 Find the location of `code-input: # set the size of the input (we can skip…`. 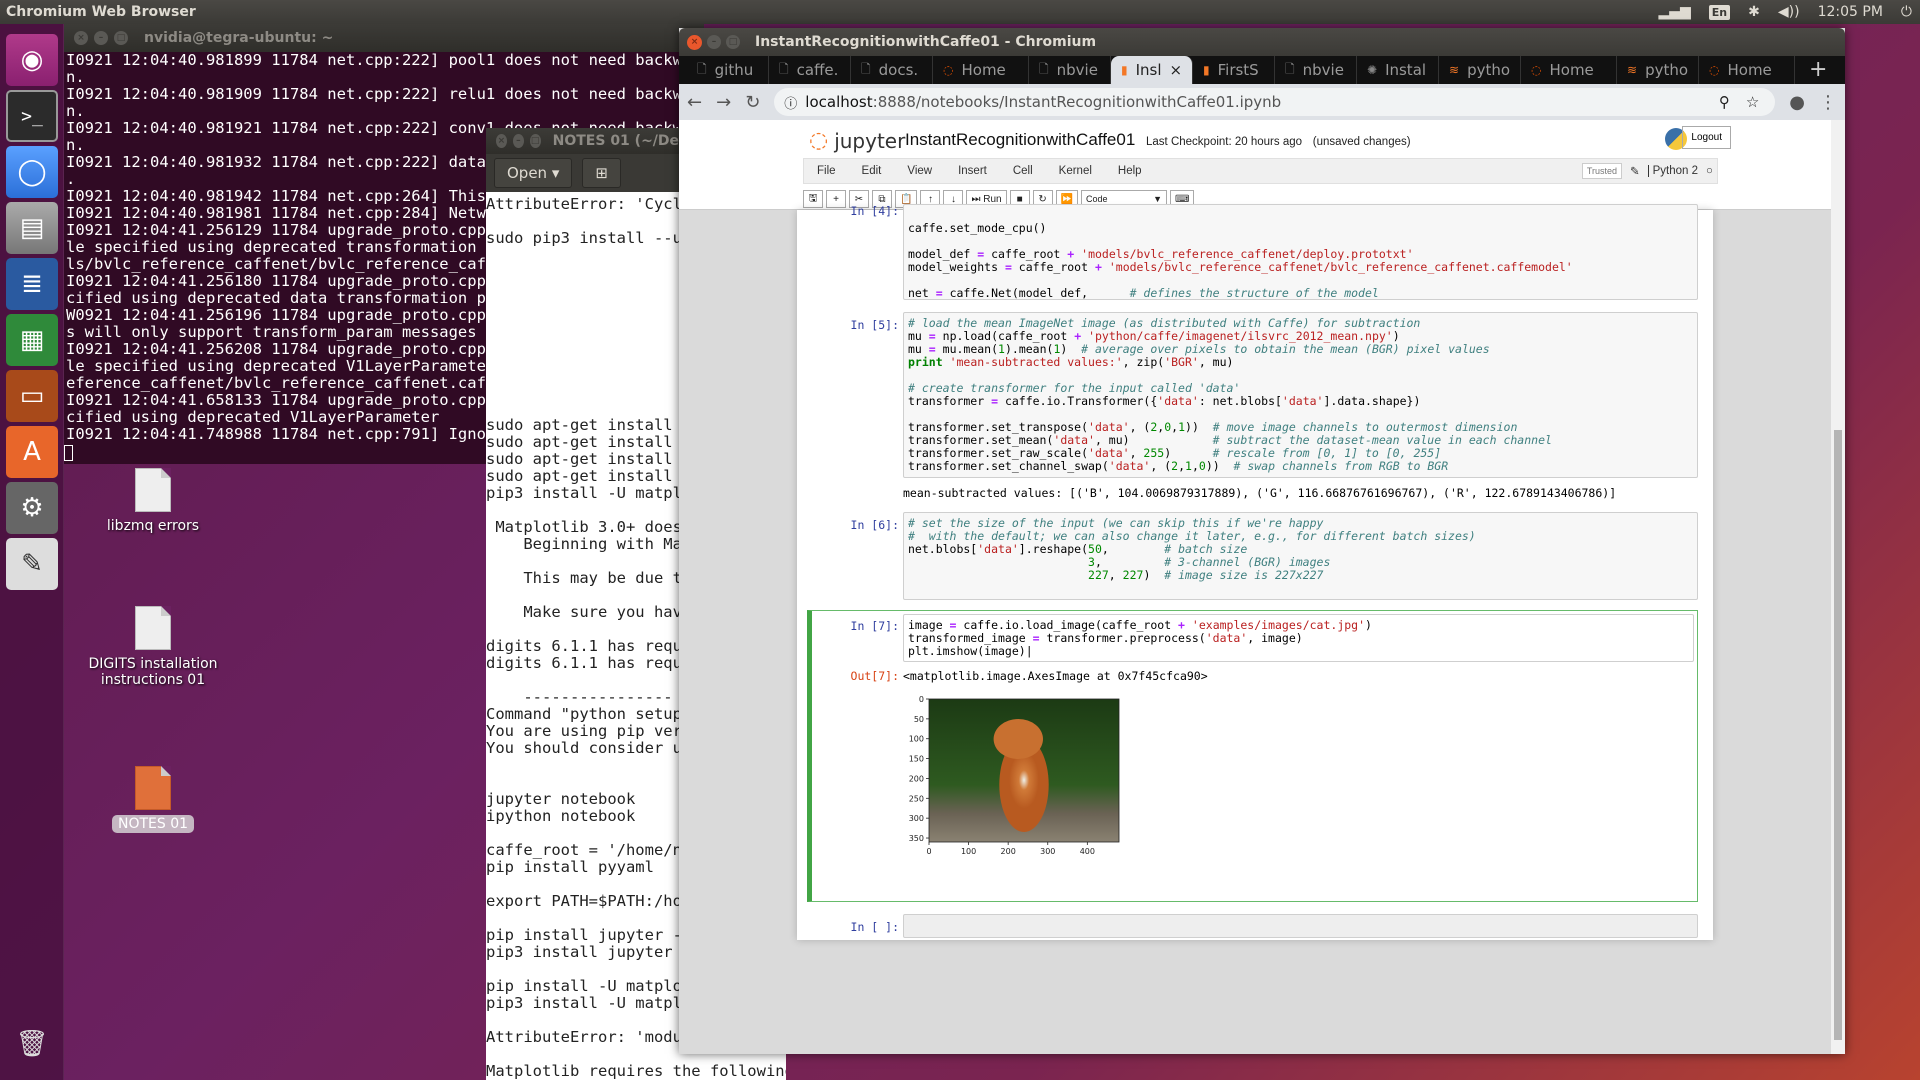

code-input: # set the size of the input (we can skip… is located at coordinates (1300, 556).